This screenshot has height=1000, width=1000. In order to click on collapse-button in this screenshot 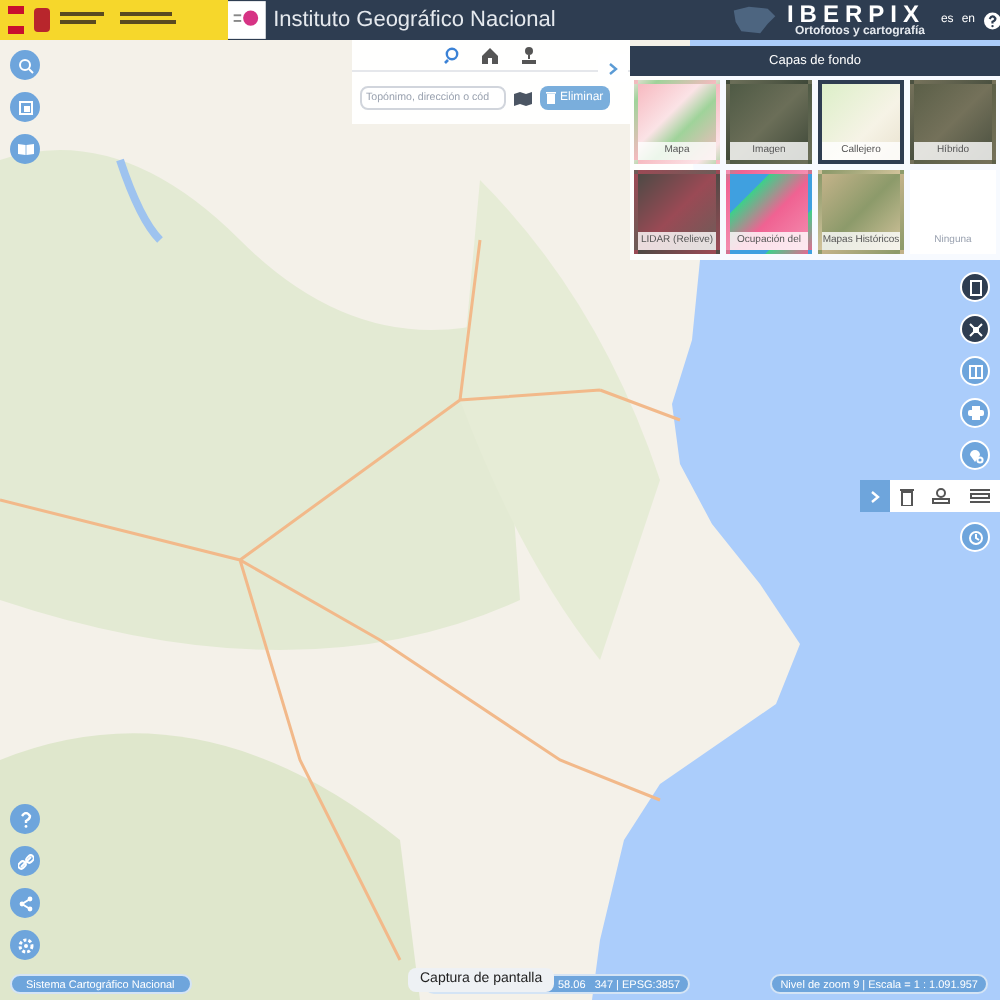, I will do `click(875, 496)`.